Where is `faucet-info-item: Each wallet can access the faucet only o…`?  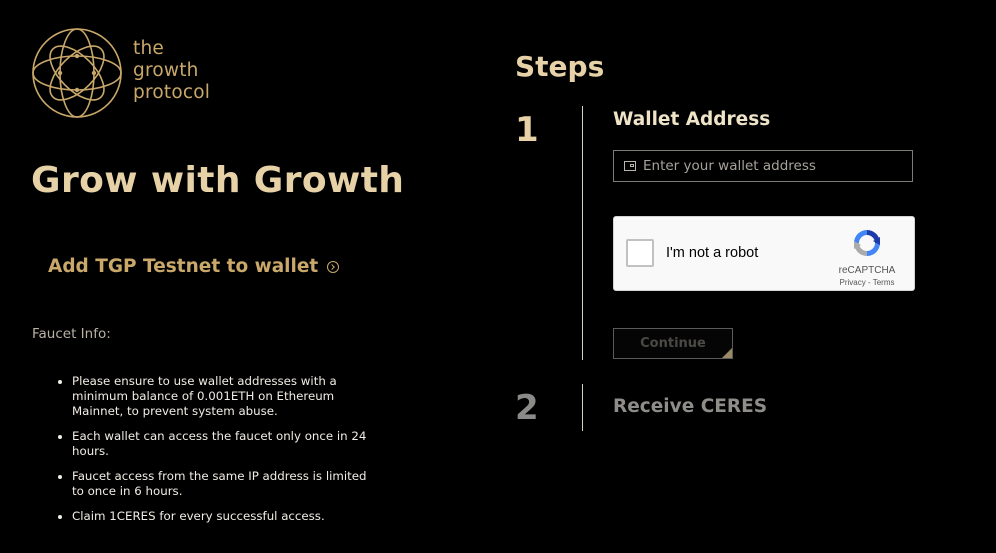
faucet-info-item: Each wallet can access the faucet only o… is located at coordinates (227, 444).